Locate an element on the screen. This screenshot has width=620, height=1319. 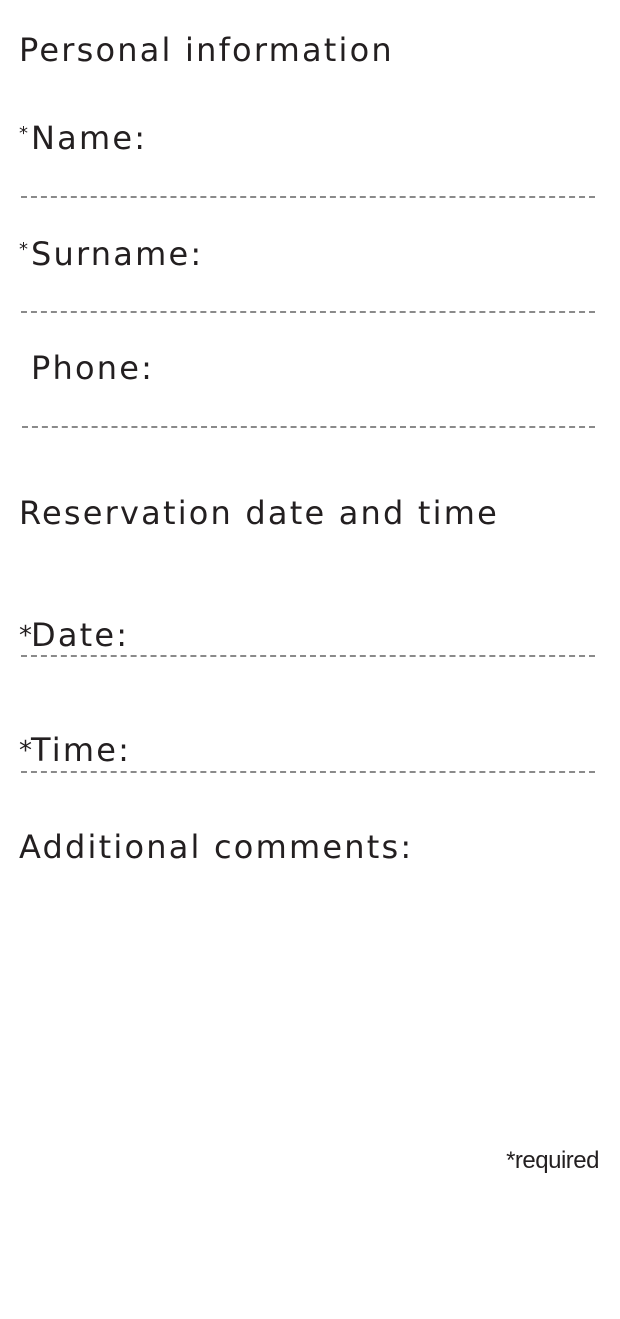
date-label-row: *Date: is located at coordinates (74, 635).